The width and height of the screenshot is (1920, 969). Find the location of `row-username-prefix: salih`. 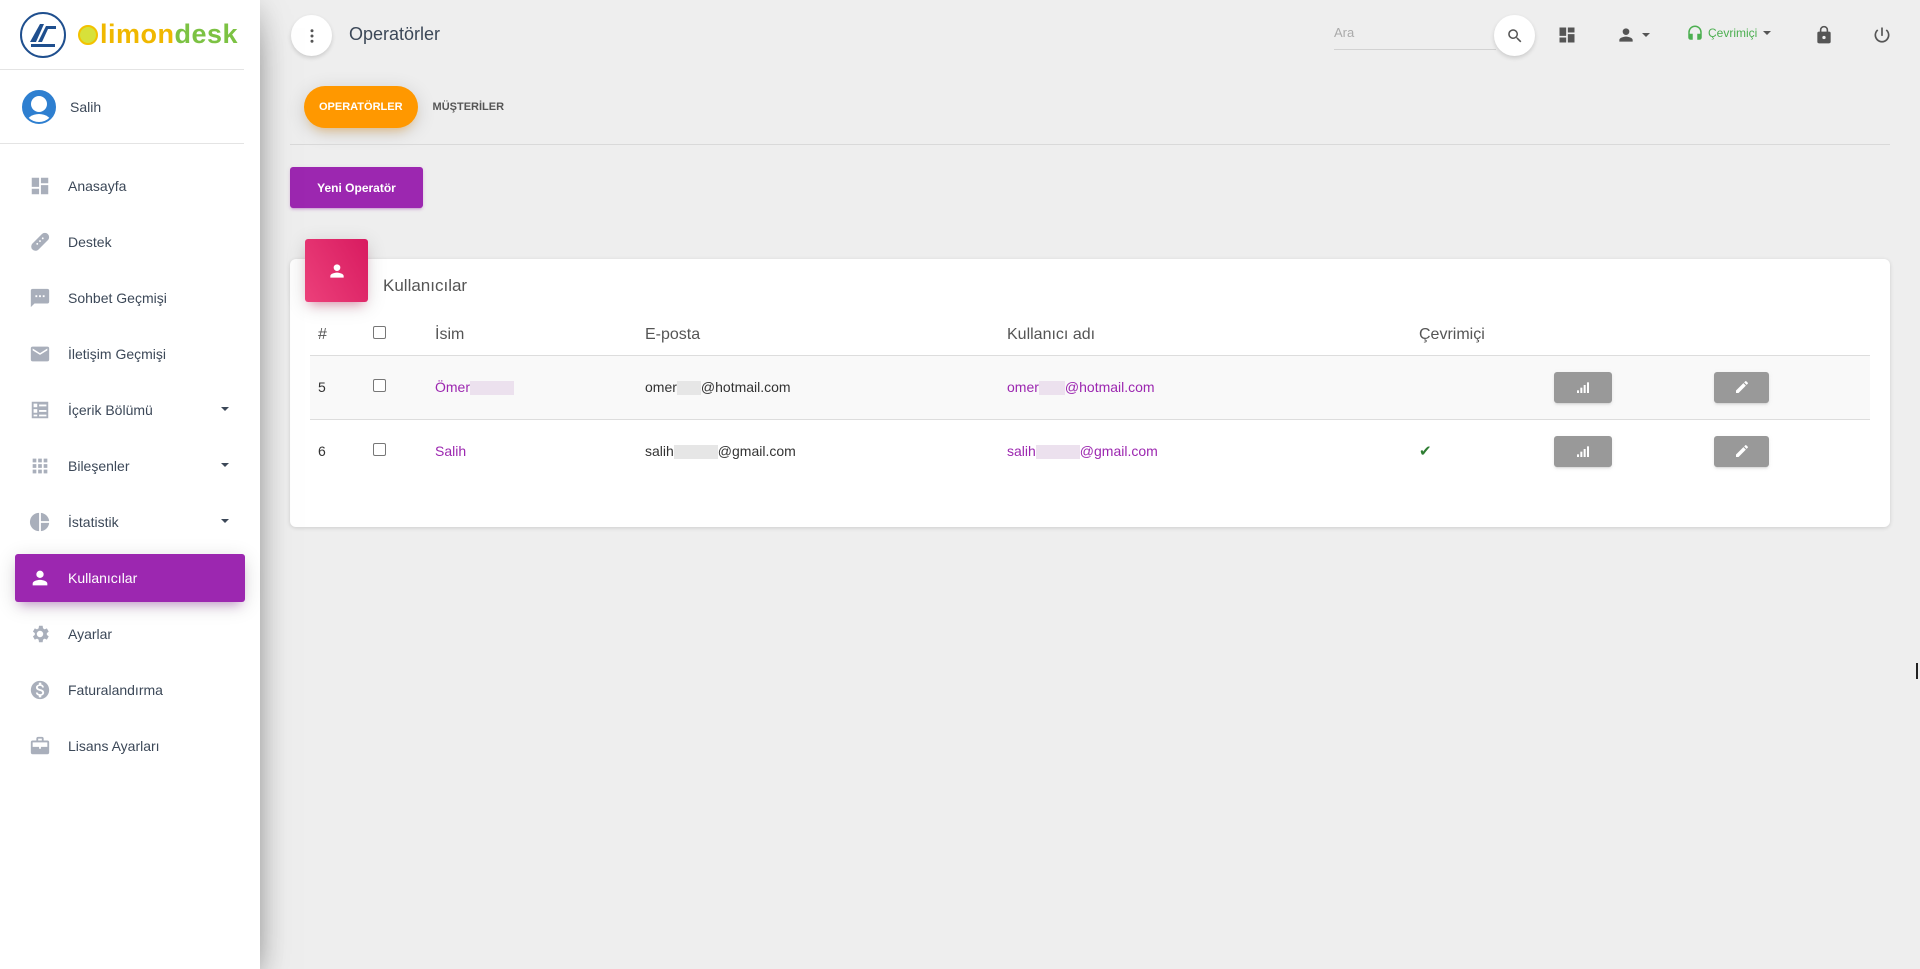

row-username-prefix: salih is located at coordinates (1021, 451).